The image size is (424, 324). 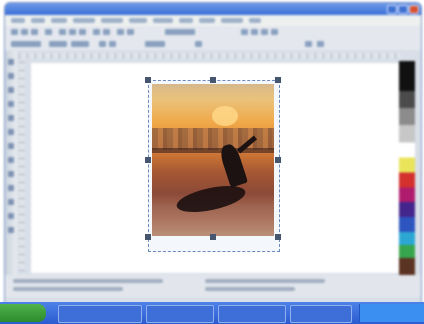 What do you see at coordinates (11, 76) in the screenshot?
I see `shape-tool-icon` at bounding box center [11, 76].